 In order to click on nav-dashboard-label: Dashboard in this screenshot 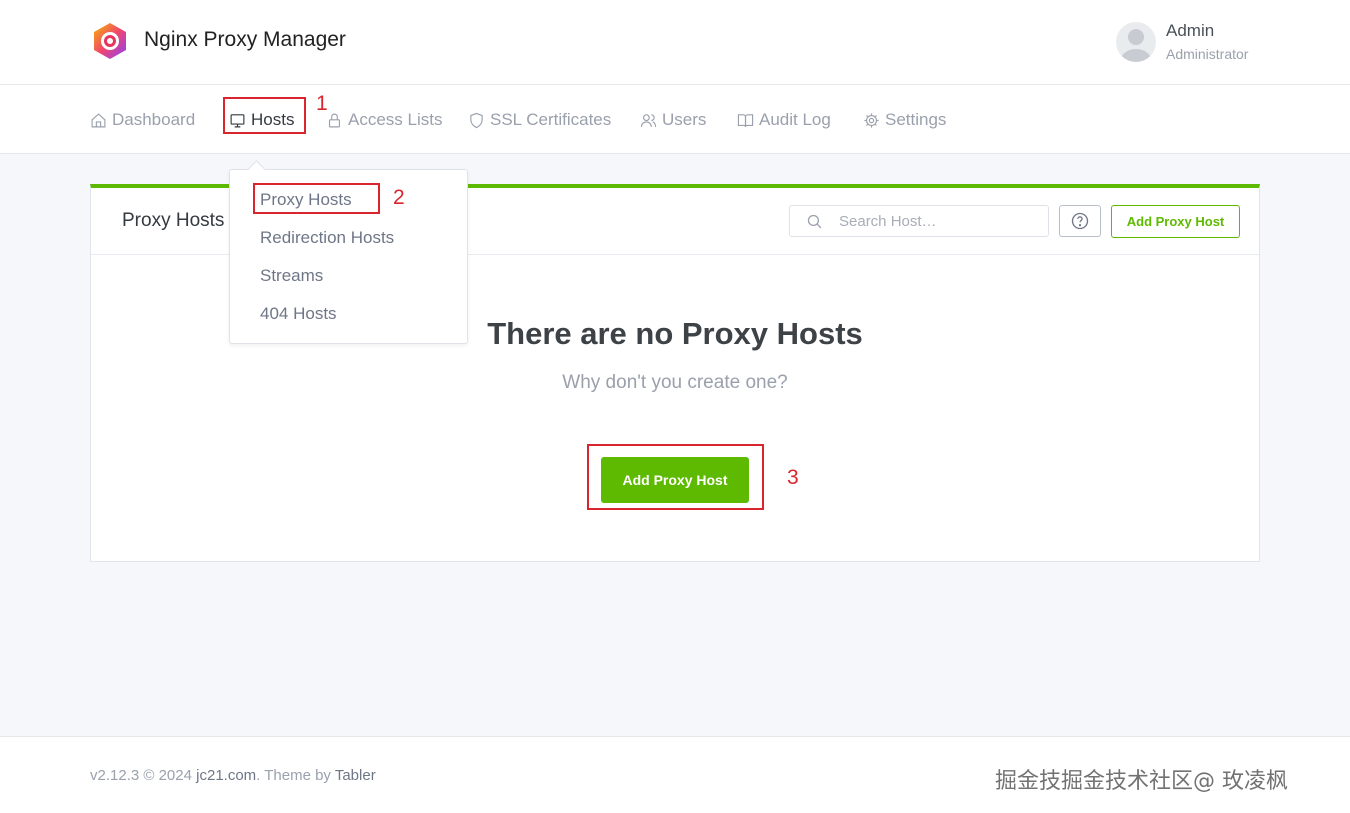, I will do `click(154, 119)`.